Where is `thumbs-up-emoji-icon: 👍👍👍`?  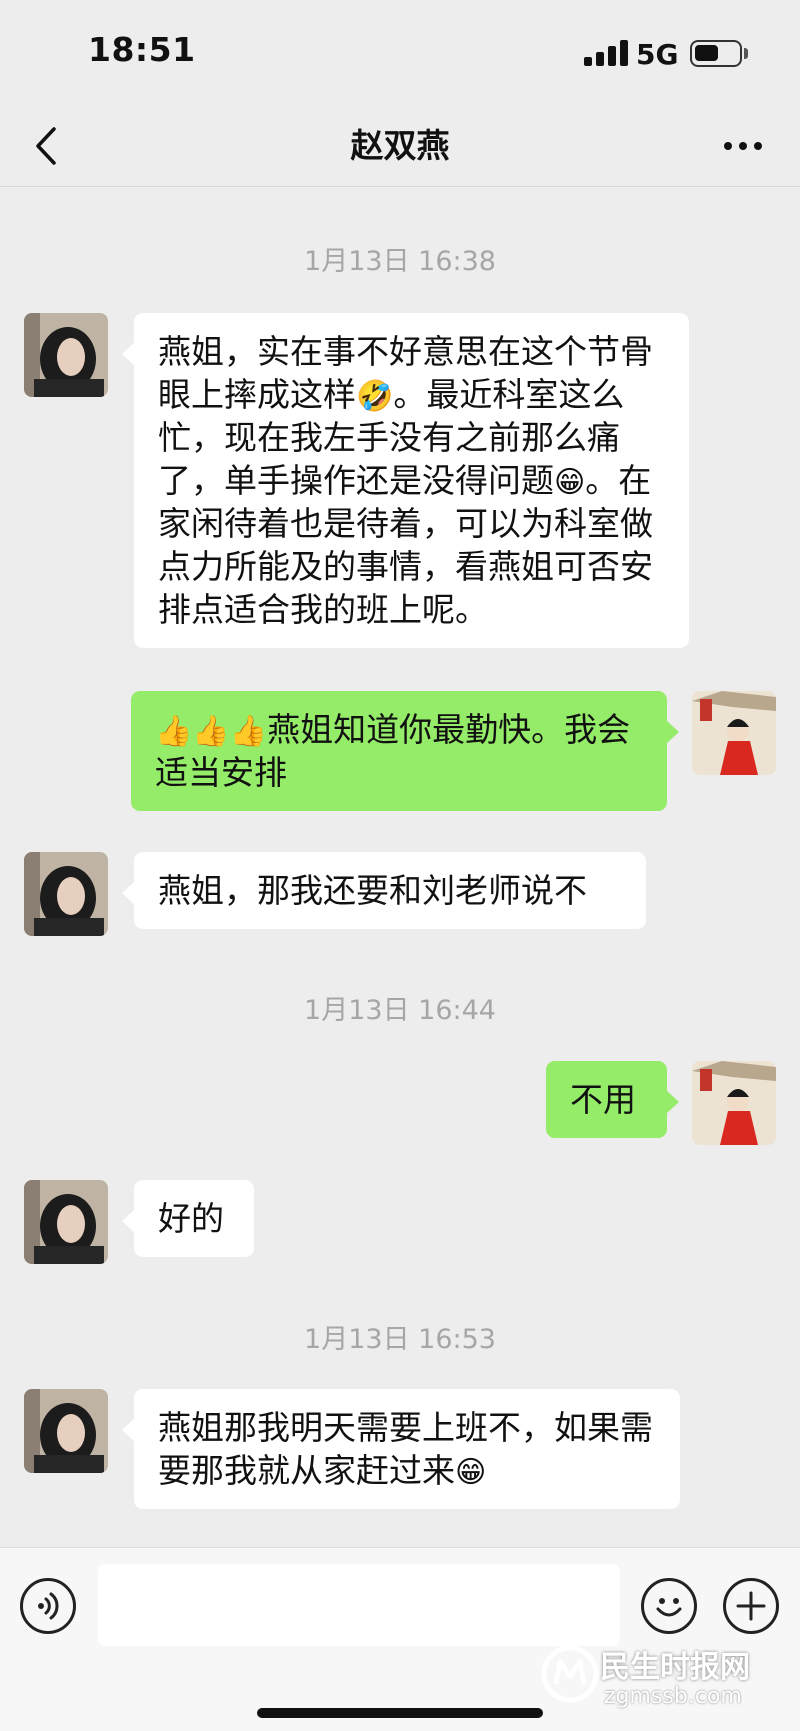 thumbs-up-emoji-icon: 👍👍👍 is located at coordinates (211, 731).